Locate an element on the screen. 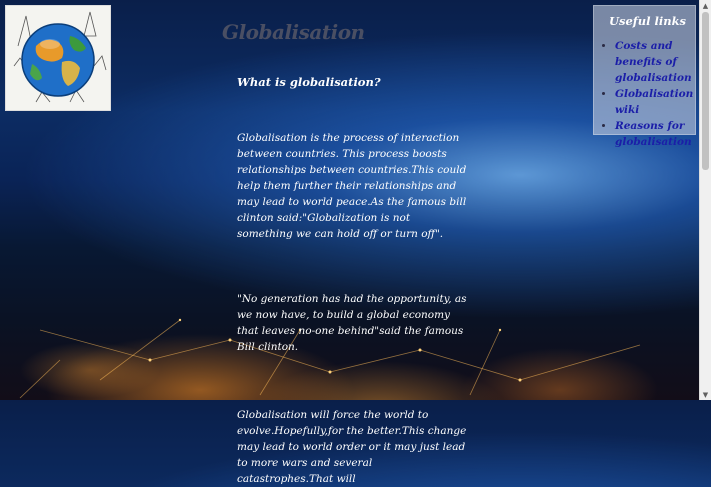  link-reasons-for-globalisation: Reasons for globalisation is located at coordinates (653, 134).